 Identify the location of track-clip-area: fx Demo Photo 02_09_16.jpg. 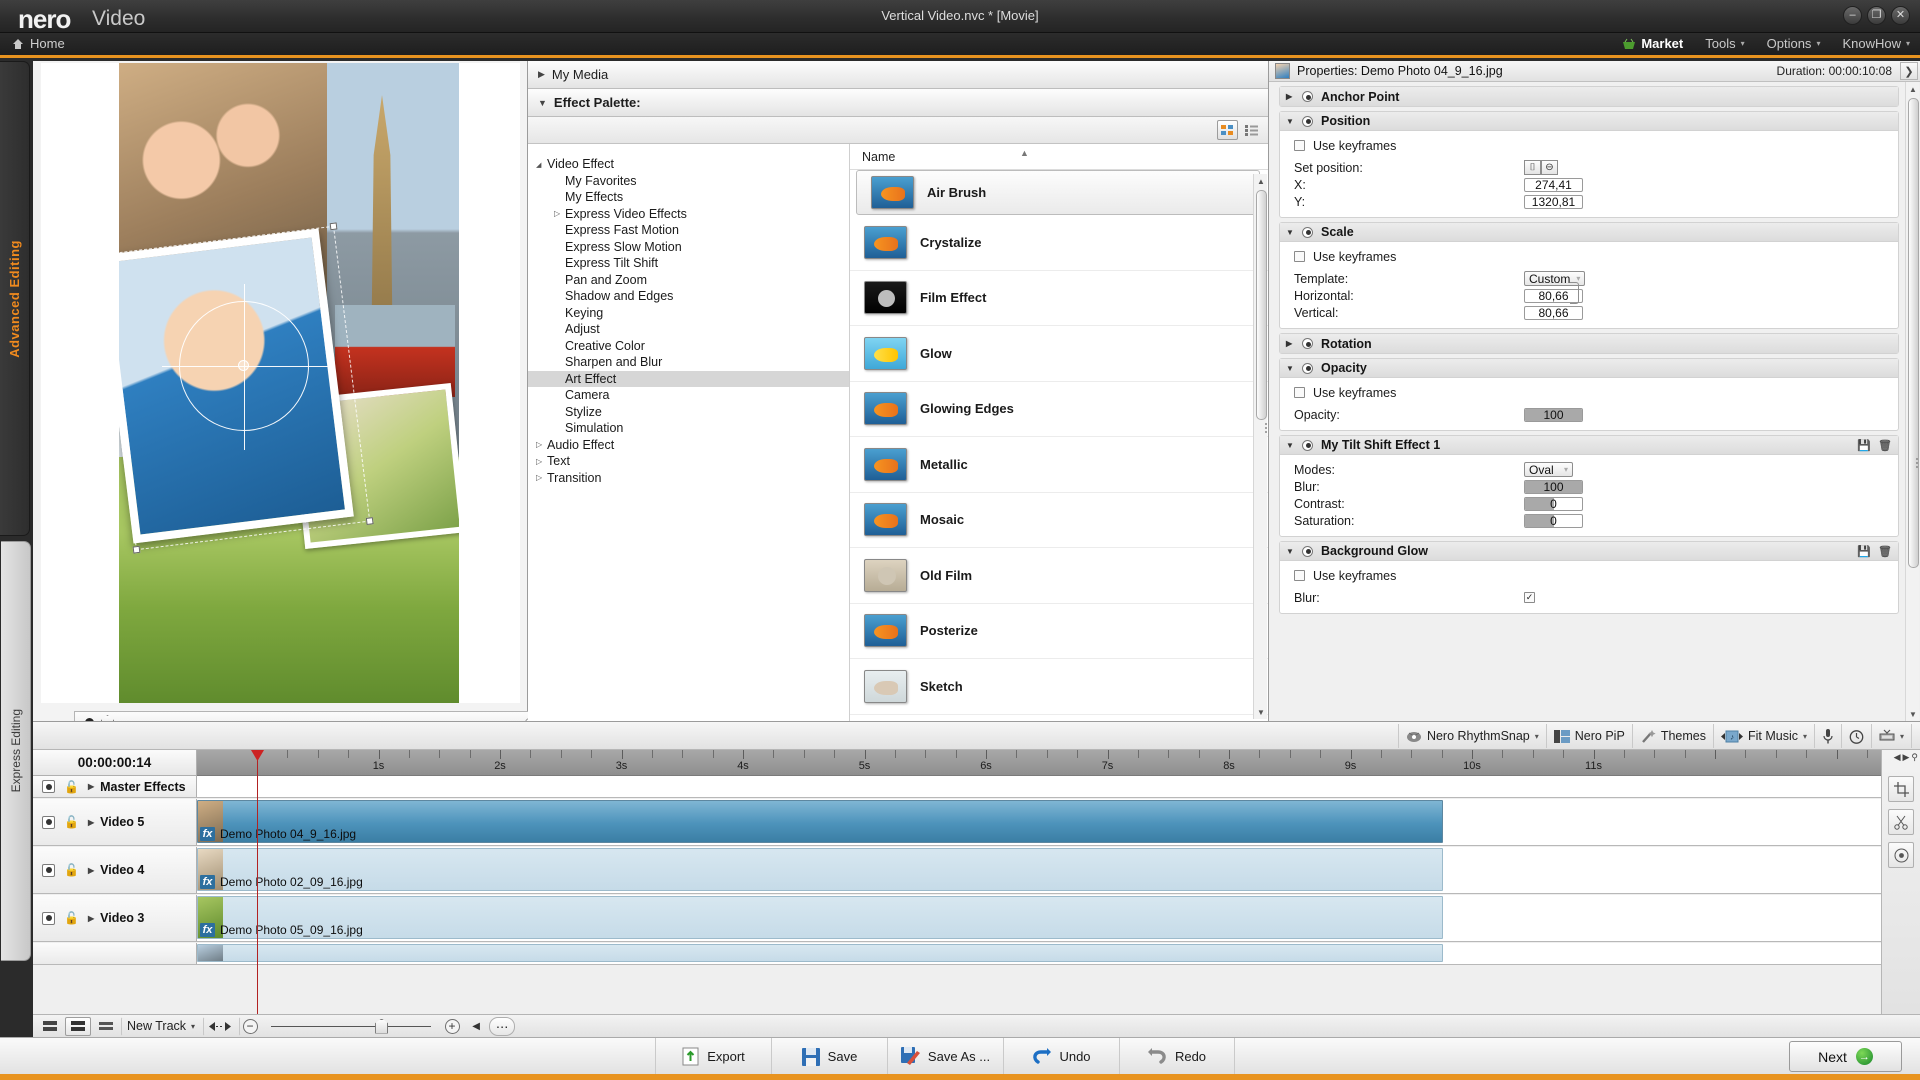
(1058, 870).